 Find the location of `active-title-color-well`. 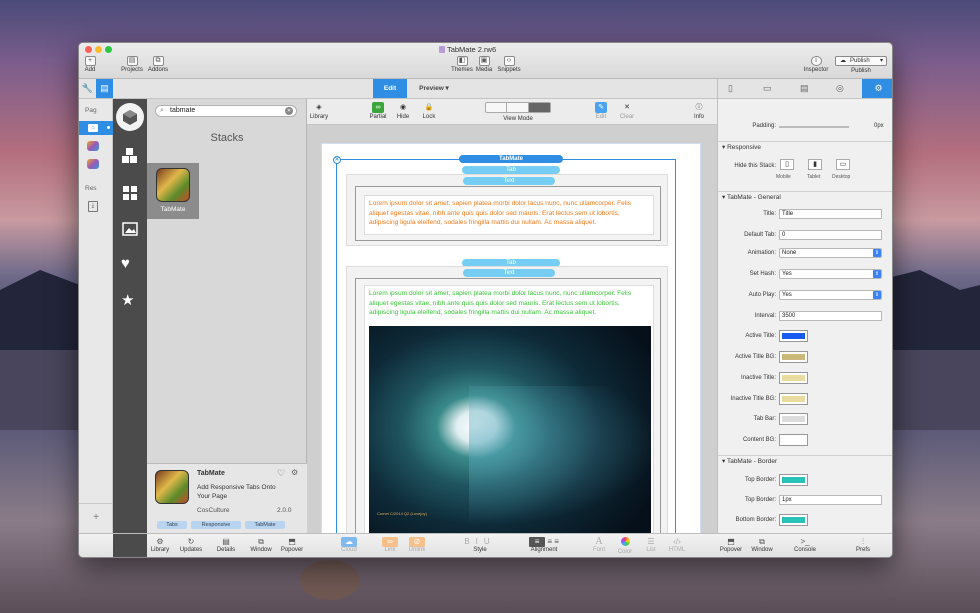

active-title-color-well is located at coordinates (793, 336).